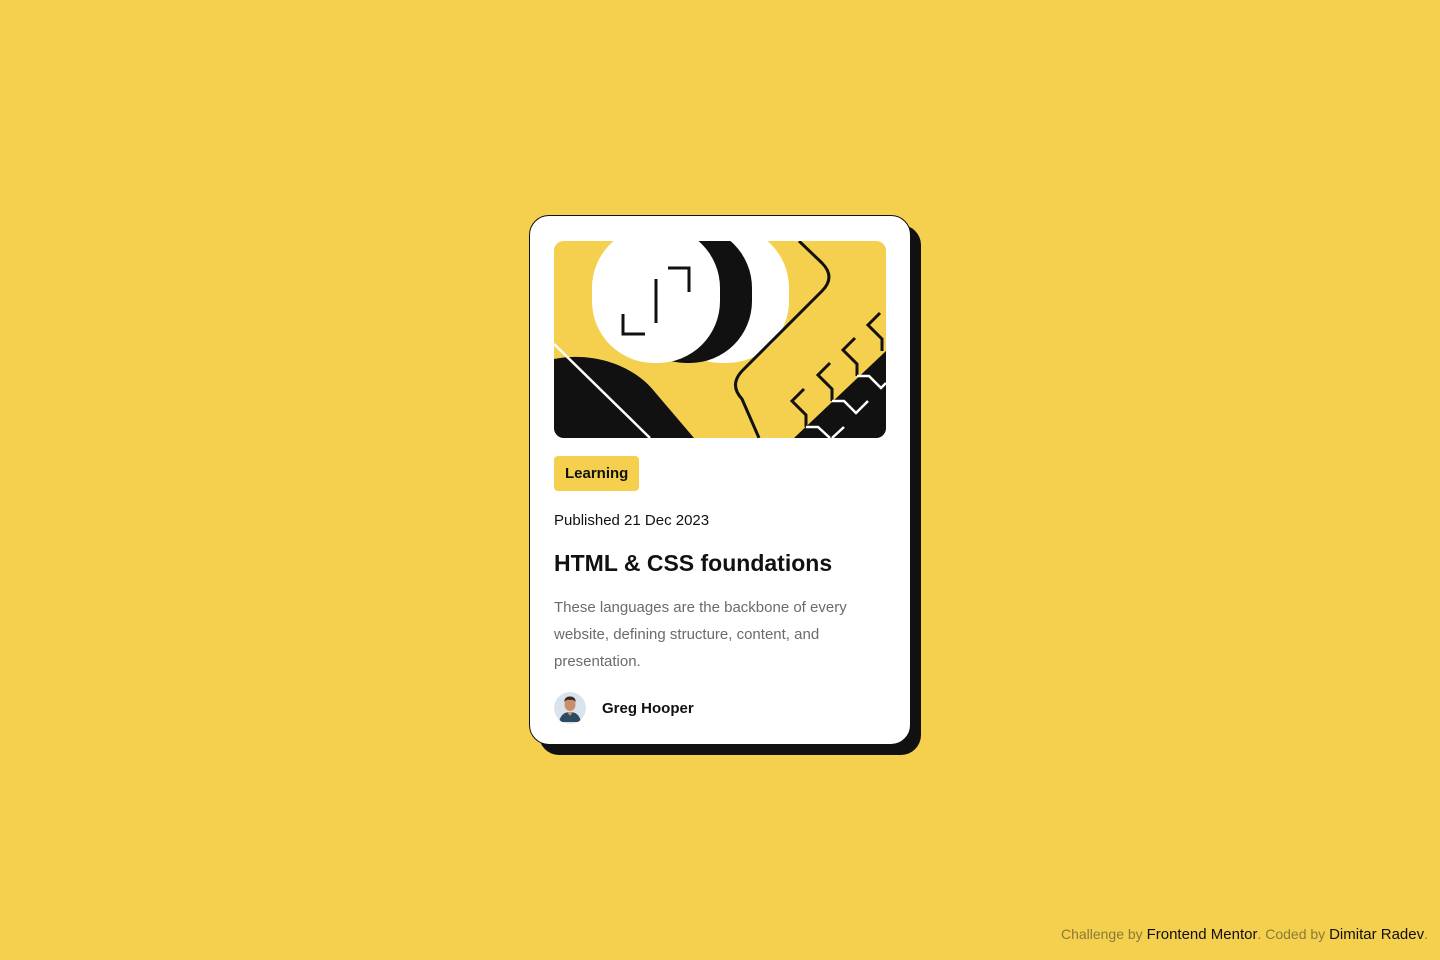 This screenshot has width=1440, height=960. I want to click on category-tag: Learning, so click(597, 473).